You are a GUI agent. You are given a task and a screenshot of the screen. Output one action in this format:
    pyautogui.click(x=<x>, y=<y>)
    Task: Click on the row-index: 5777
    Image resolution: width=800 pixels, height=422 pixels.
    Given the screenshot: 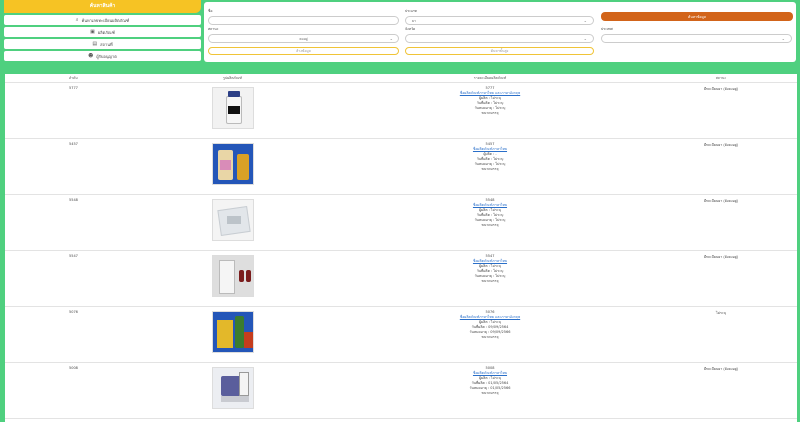 What is the action you would take?
    pyautogui.click(x=73, y=88)
    